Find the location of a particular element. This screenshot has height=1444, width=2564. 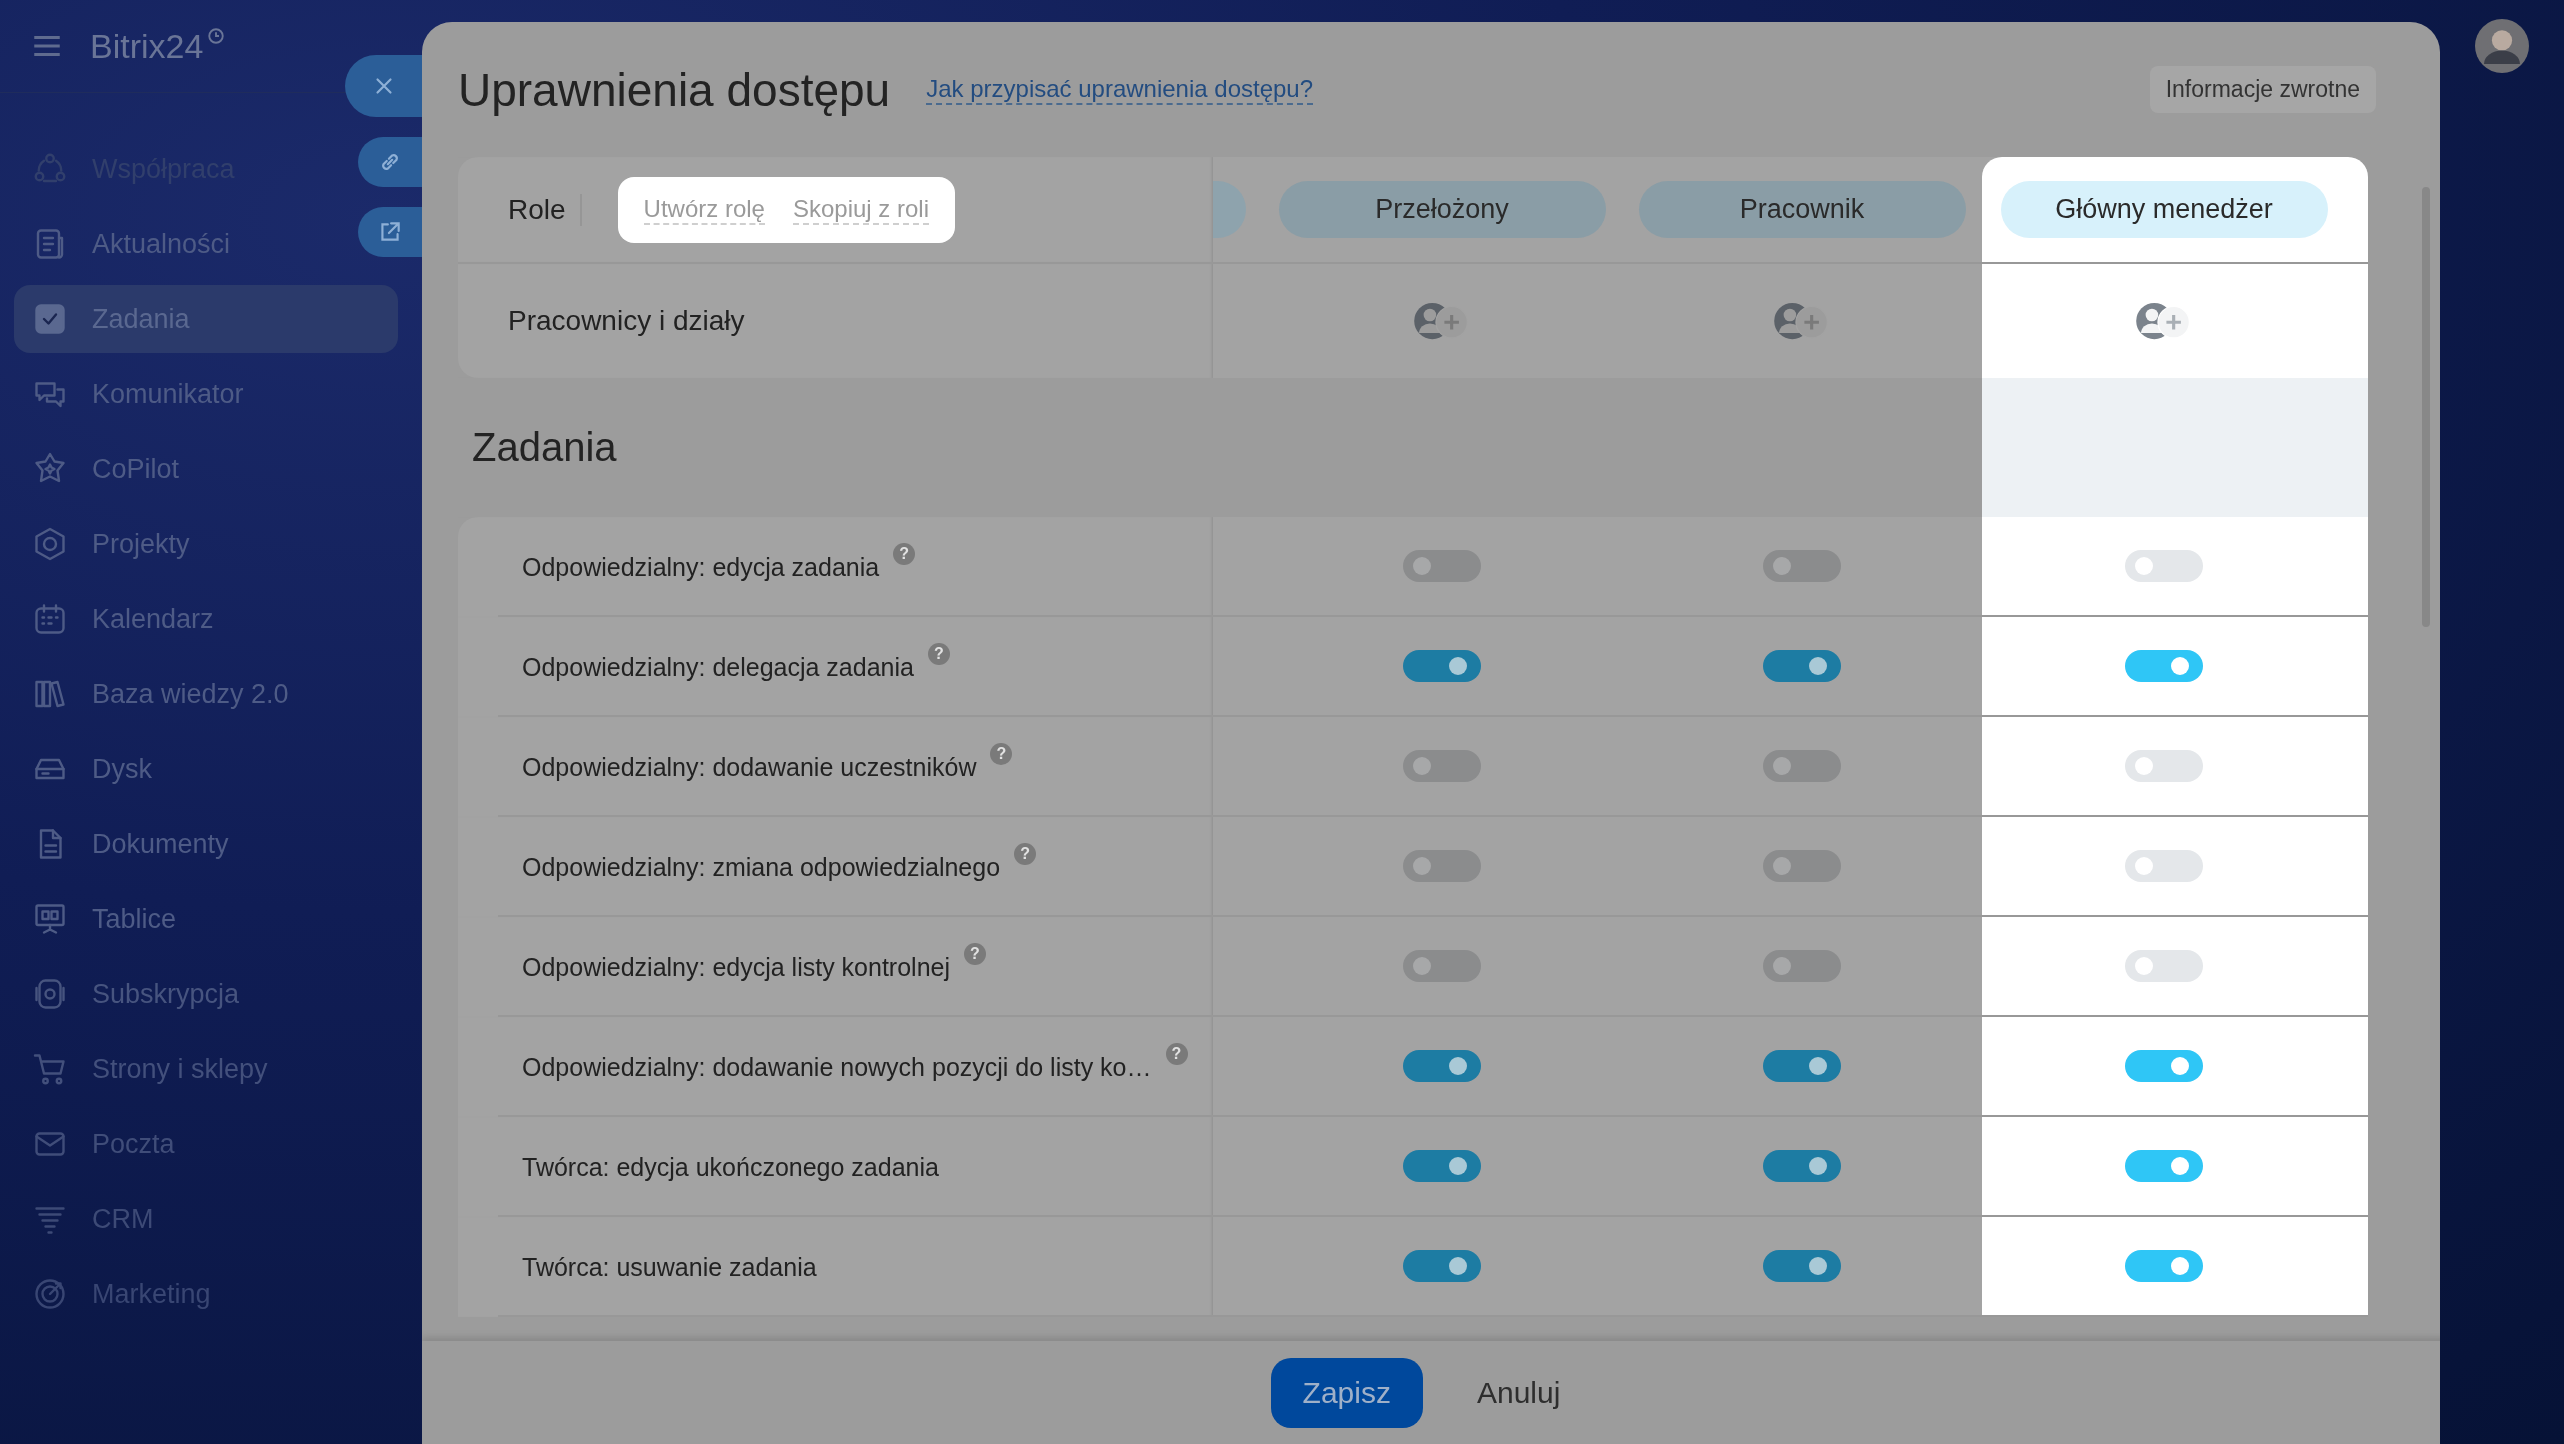

role-header: Główny menedżer is located at coordinates (2164, 209).